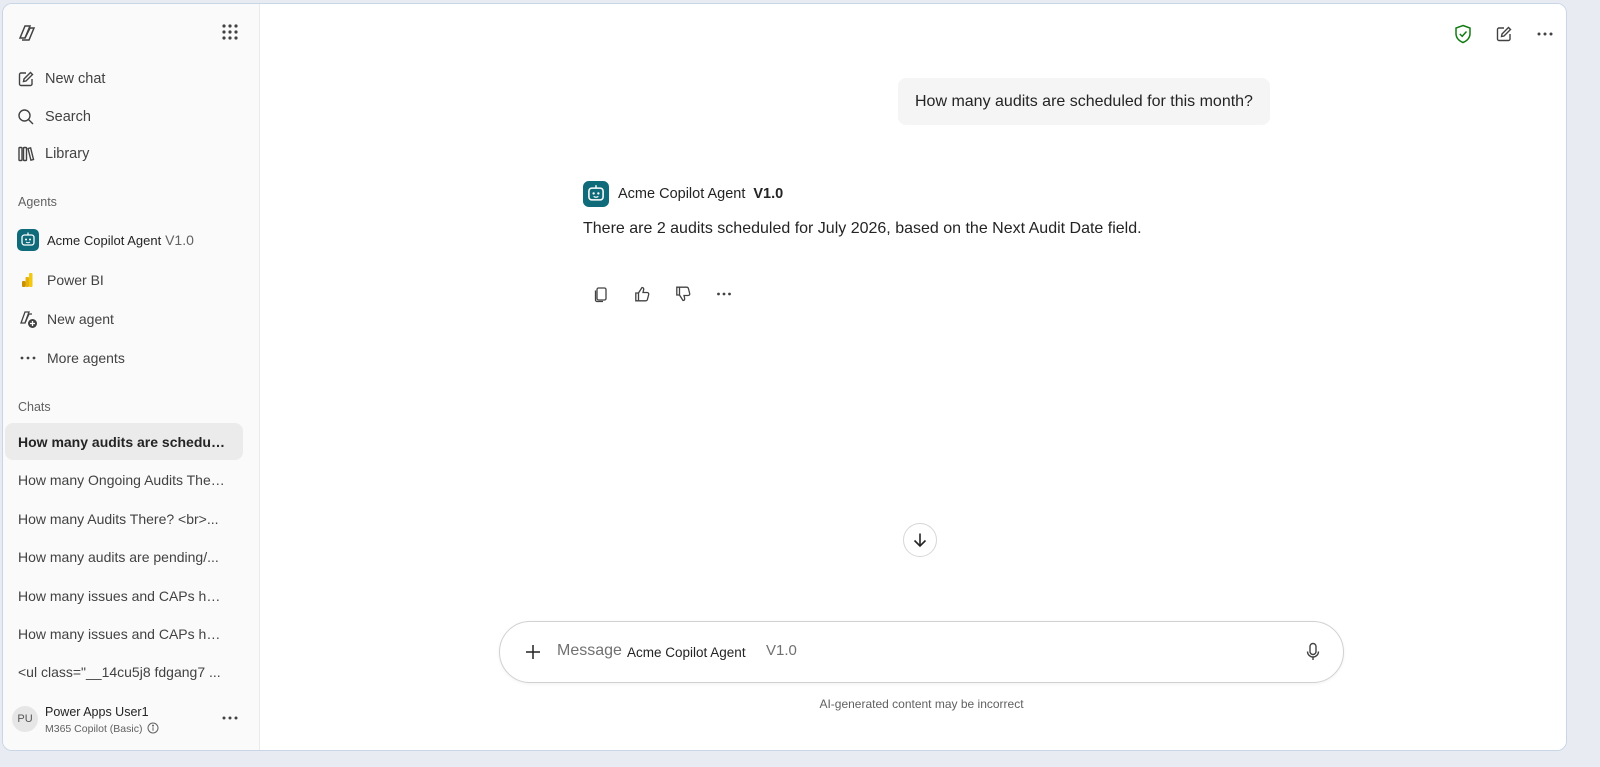 This screenshot has height=767, width=1600. Describe the element at coordinates (686, 652) in the screenshot. I see `composer-agent-name: Acme Copilot Agent` at that location.